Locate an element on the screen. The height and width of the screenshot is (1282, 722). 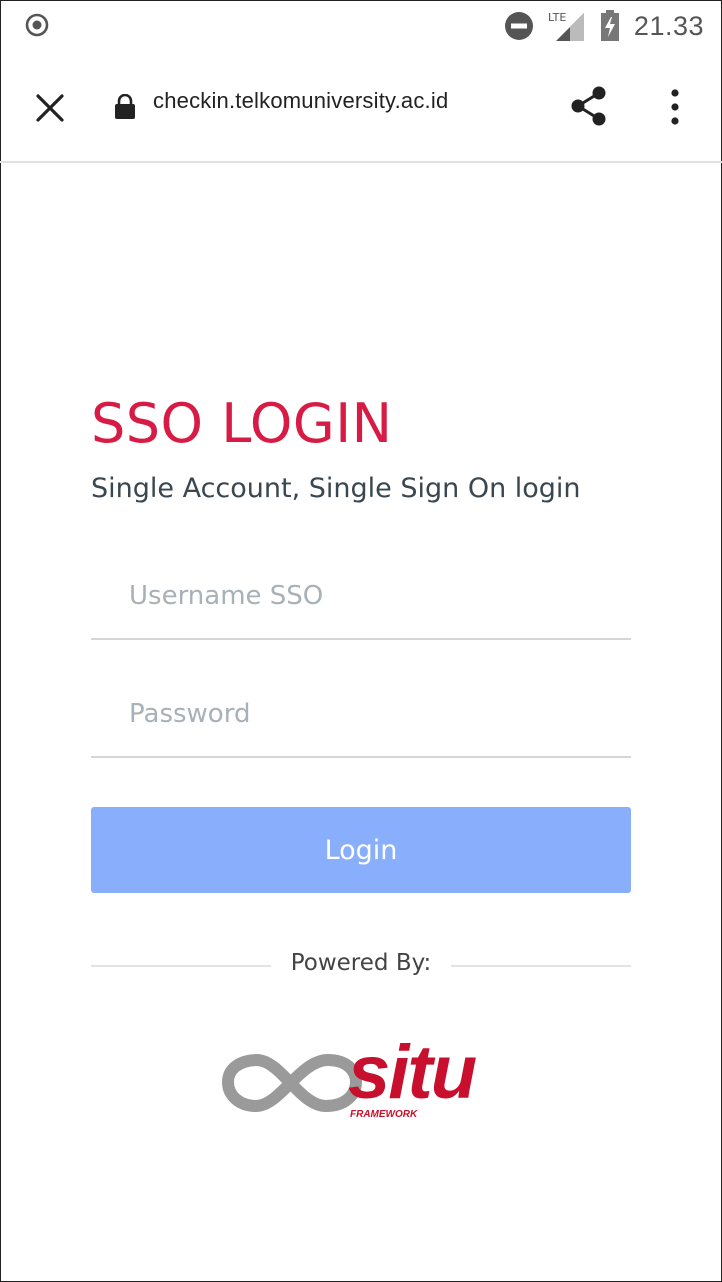
powered-by-label: Powered By: is located at coordinates (361, 963).